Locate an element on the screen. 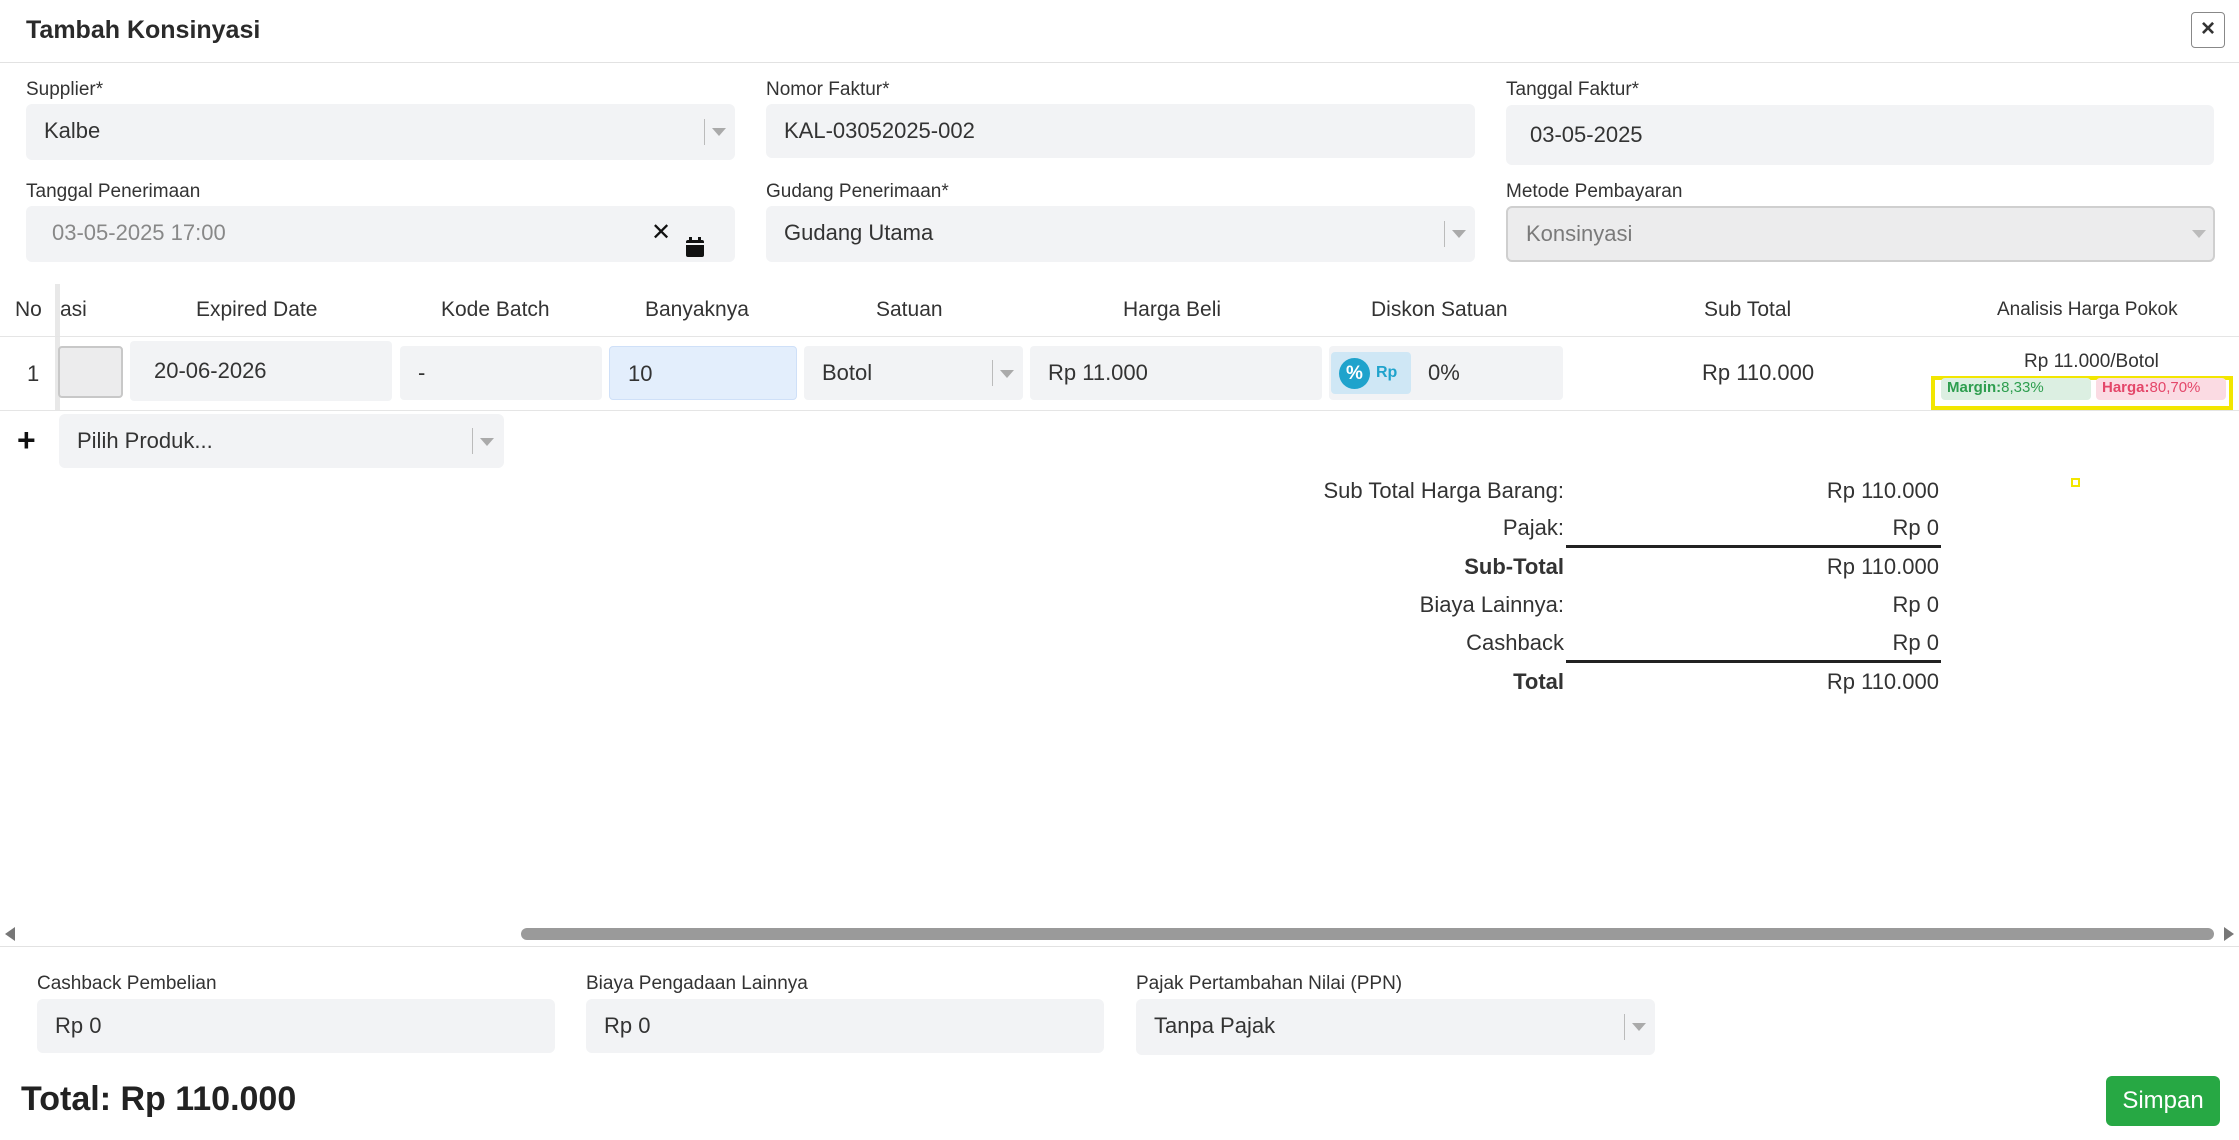 The image size is (2239, 1140). table-header-divider is located at coordinates (1119, 336).